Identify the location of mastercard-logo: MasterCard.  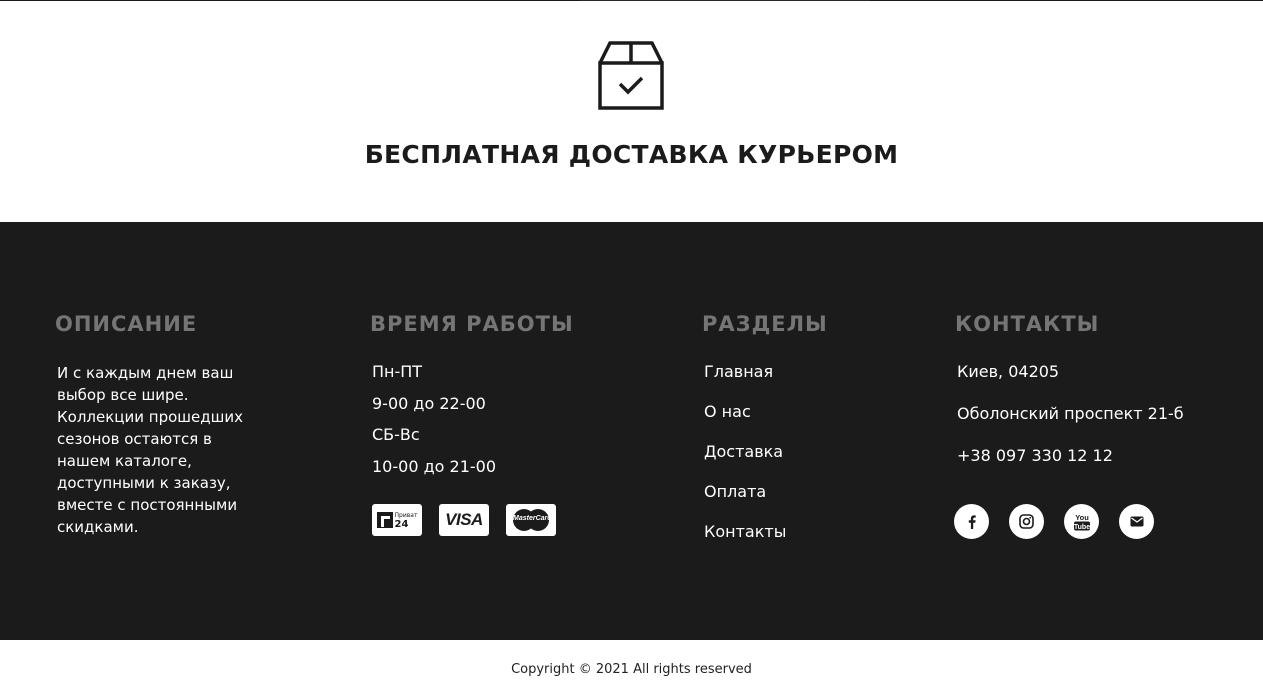
(531, 520).